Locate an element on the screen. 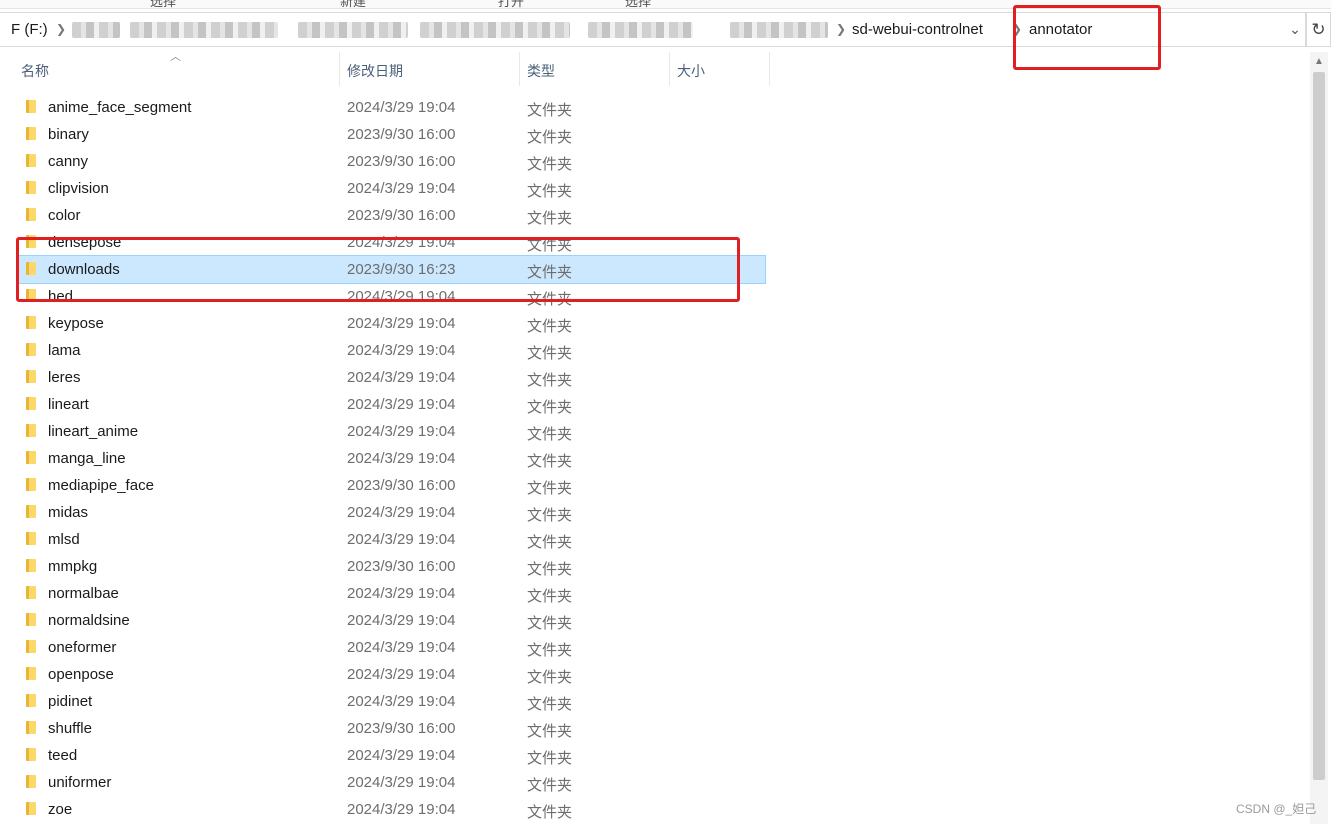  list-item: canny 2023/9/30 16:00 文件夹 is located at coordinates (391, 161).